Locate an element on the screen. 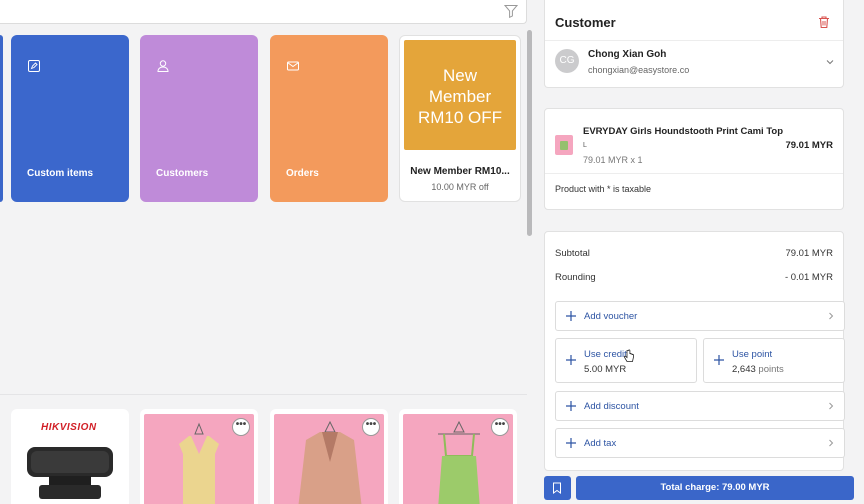  add-tax-button: Add tax is located at coordinates (700, 443).